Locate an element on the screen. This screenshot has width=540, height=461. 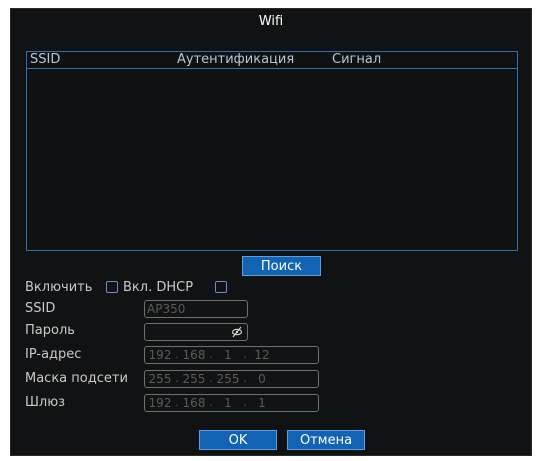
column-ssid: SSID is located at coordinates (45, 59).